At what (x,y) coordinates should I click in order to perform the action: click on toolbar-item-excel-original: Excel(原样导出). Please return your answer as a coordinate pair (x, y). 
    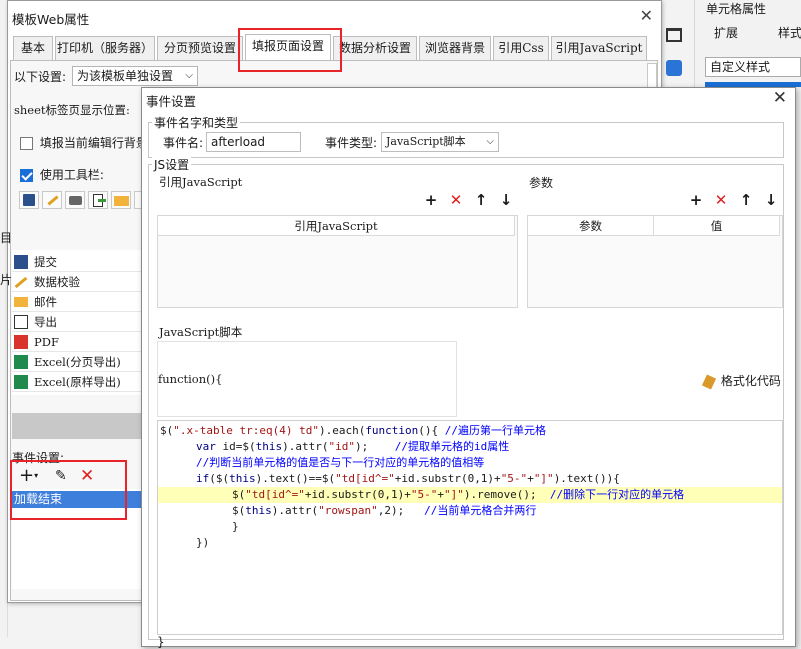
    Looking at the image, I should click on (77, 382).